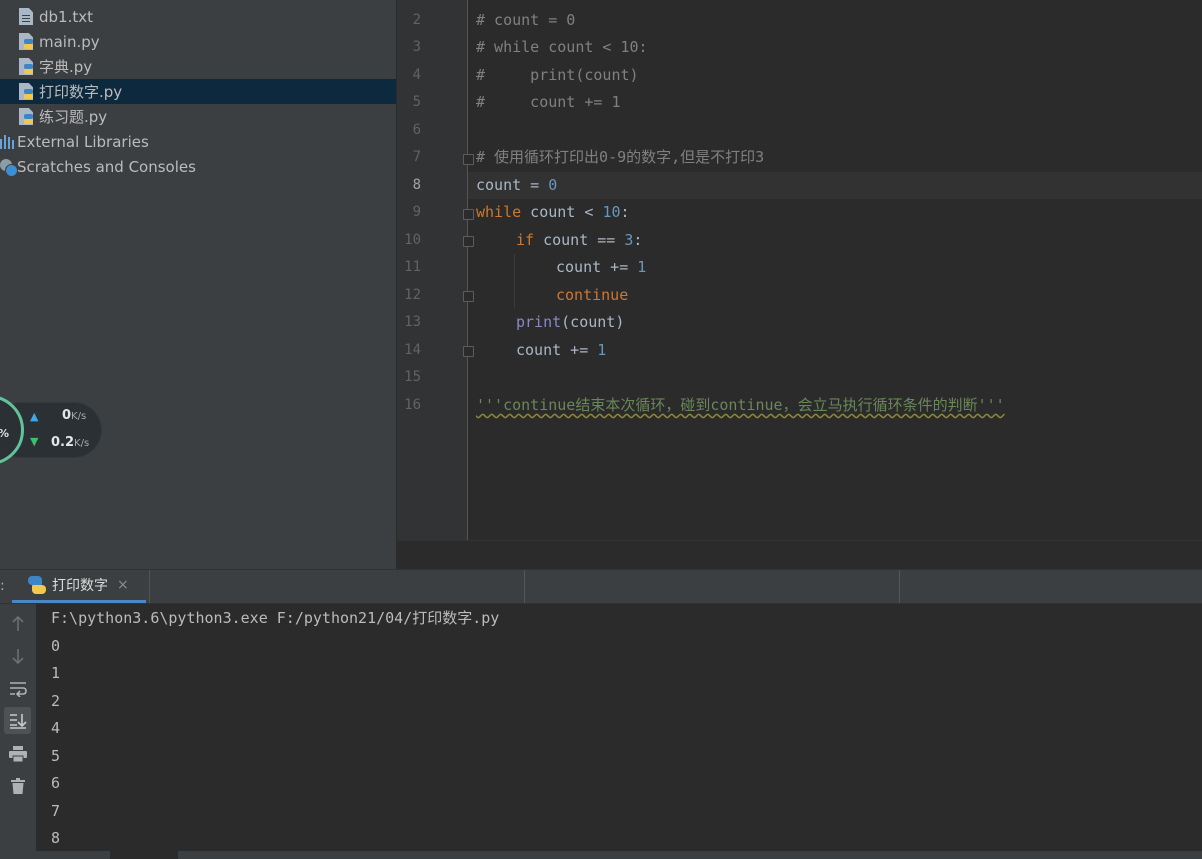 Image resolution: width=1202 pixels, height=859 pixels. Describe the element at coordinates (467, 270) in the screenshot. I see `gutter-separator` at that location.